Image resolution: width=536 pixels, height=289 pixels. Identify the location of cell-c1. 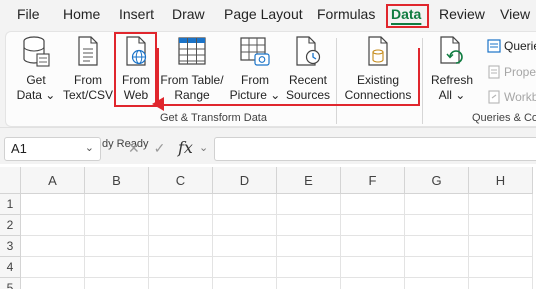
(181, 204).